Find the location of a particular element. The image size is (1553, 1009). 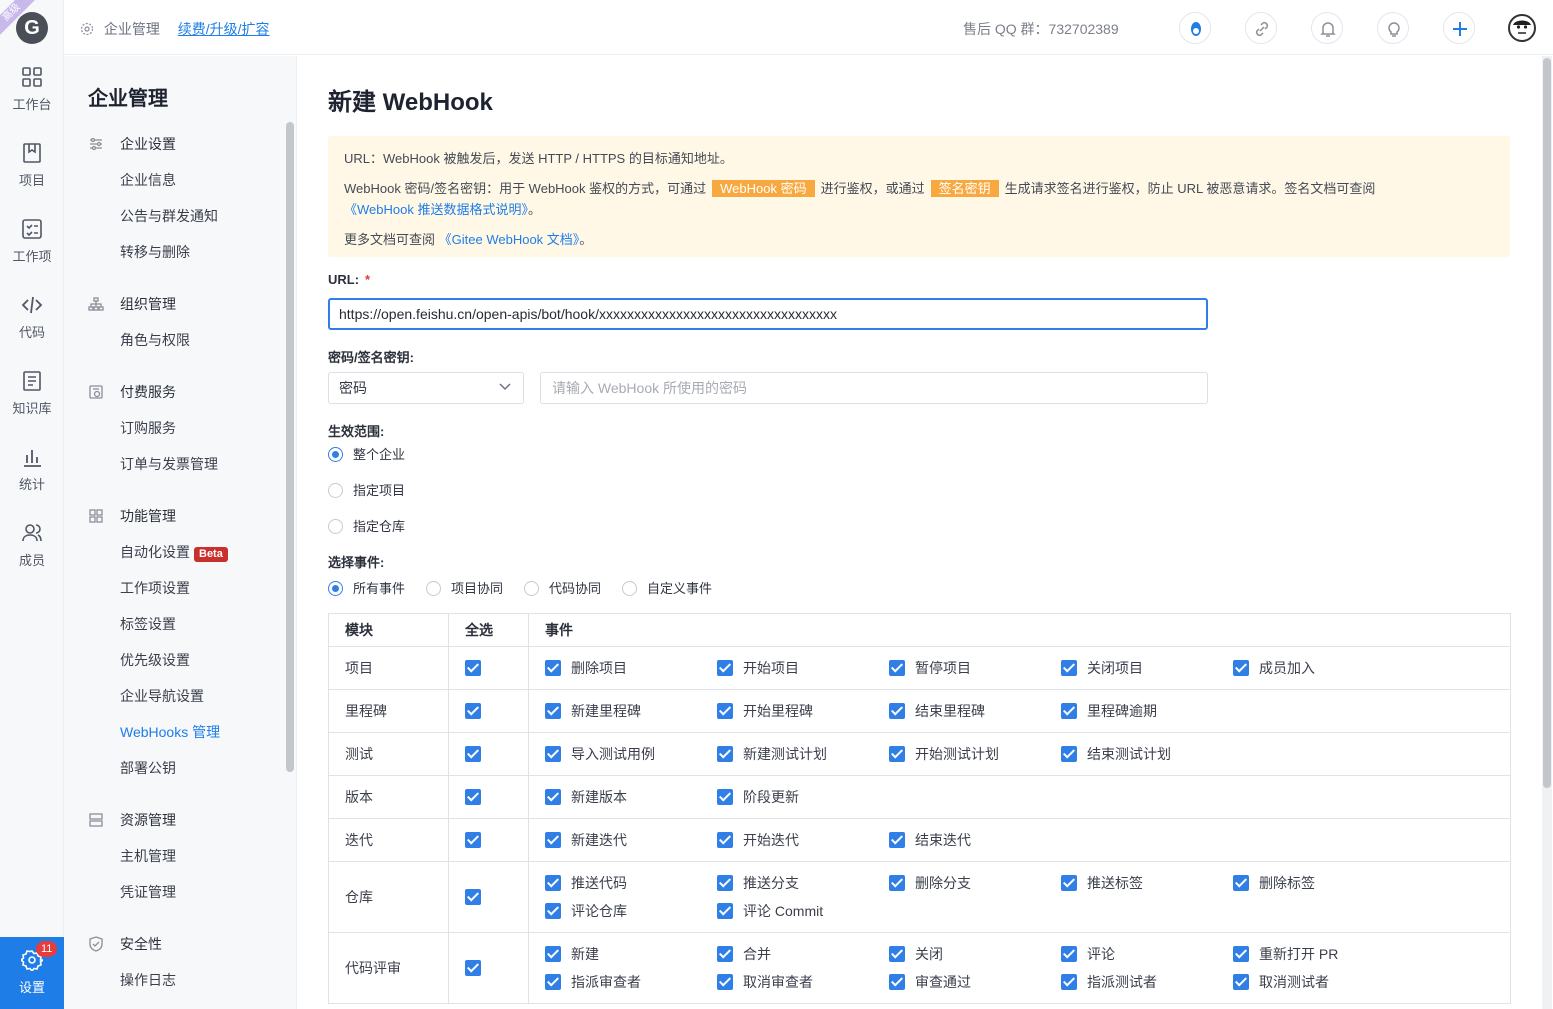

secret-input: 请输入 WebHook 所使用的密码 is located at coordinates (874, 388).